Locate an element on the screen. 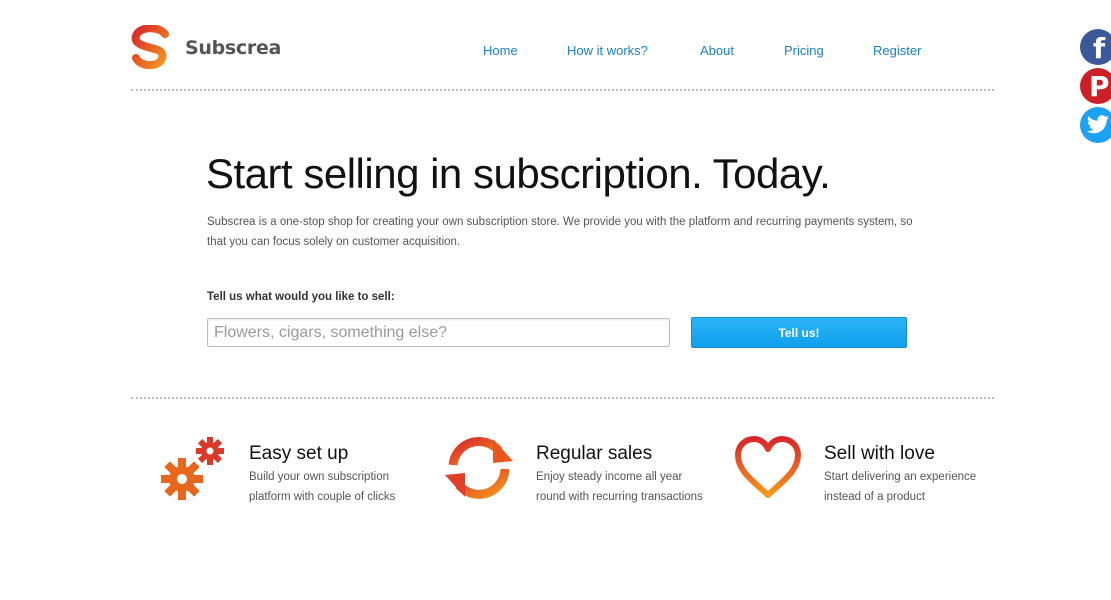 The height and width of the screenshot is (600, 1111). hero-title: Start selling in subscription. Today. is located at coordinates (518, 173).